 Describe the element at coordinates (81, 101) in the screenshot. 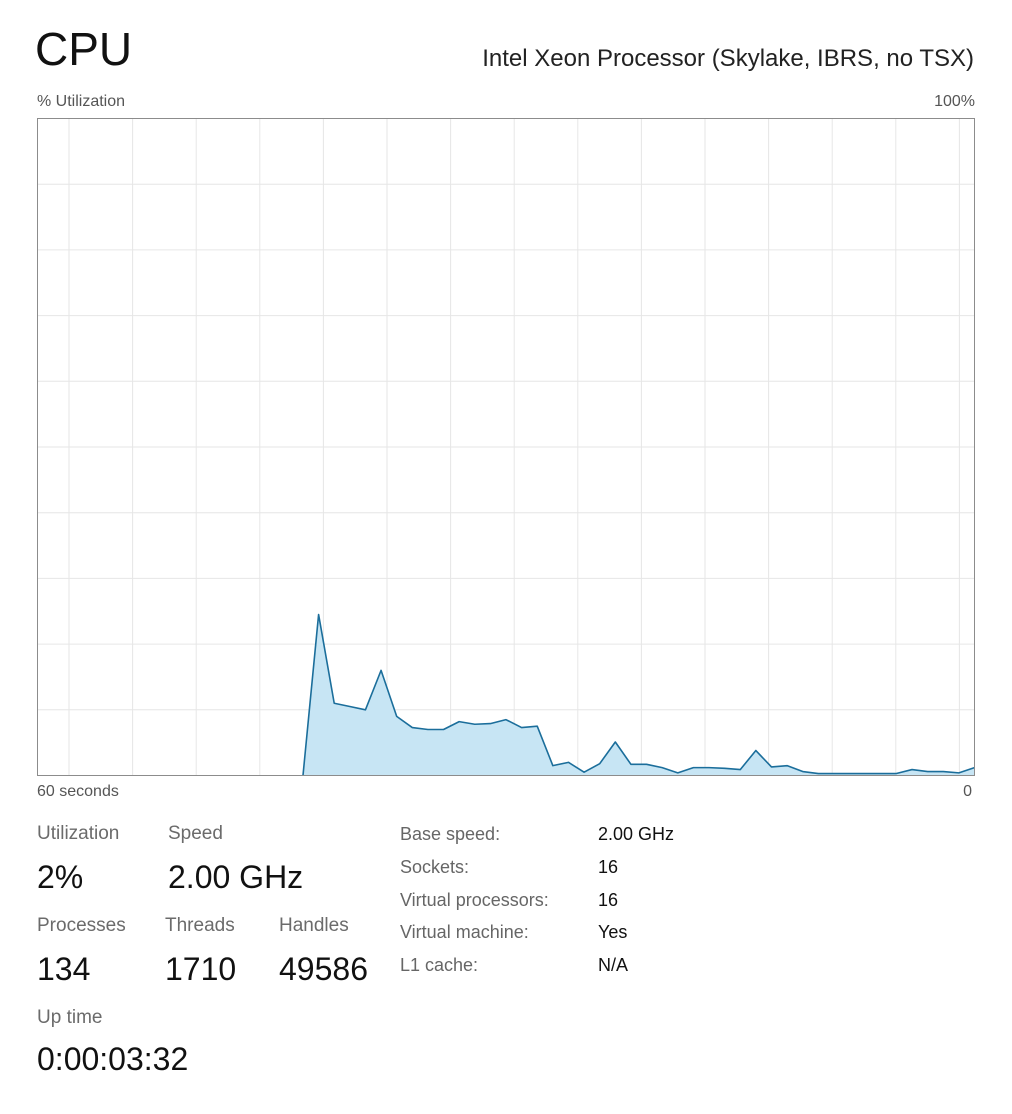

I see `y-axis-label: % Utilization` at that location.